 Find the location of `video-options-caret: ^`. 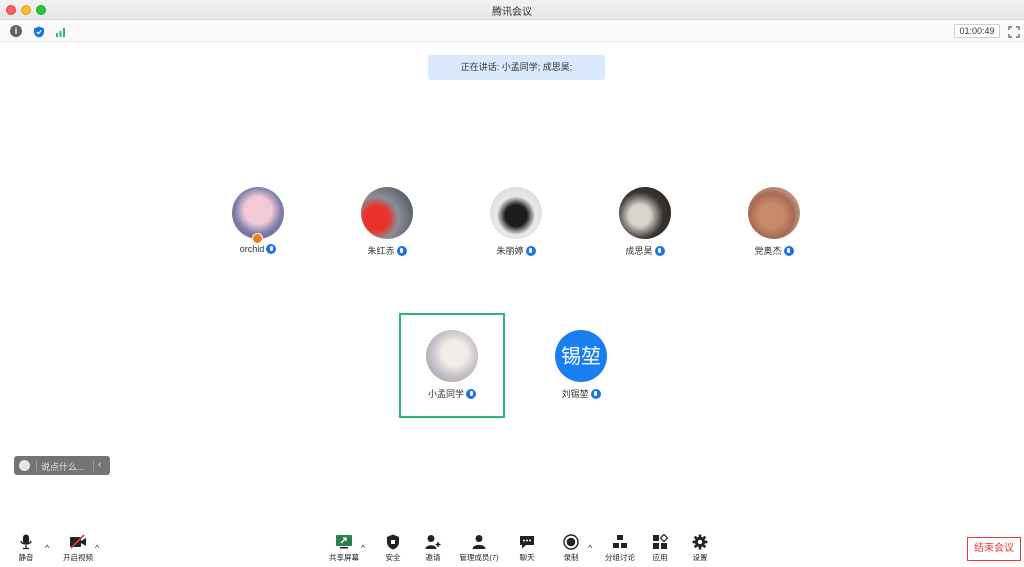

video-options-caret: ^ is located at coordinates (97, 548).